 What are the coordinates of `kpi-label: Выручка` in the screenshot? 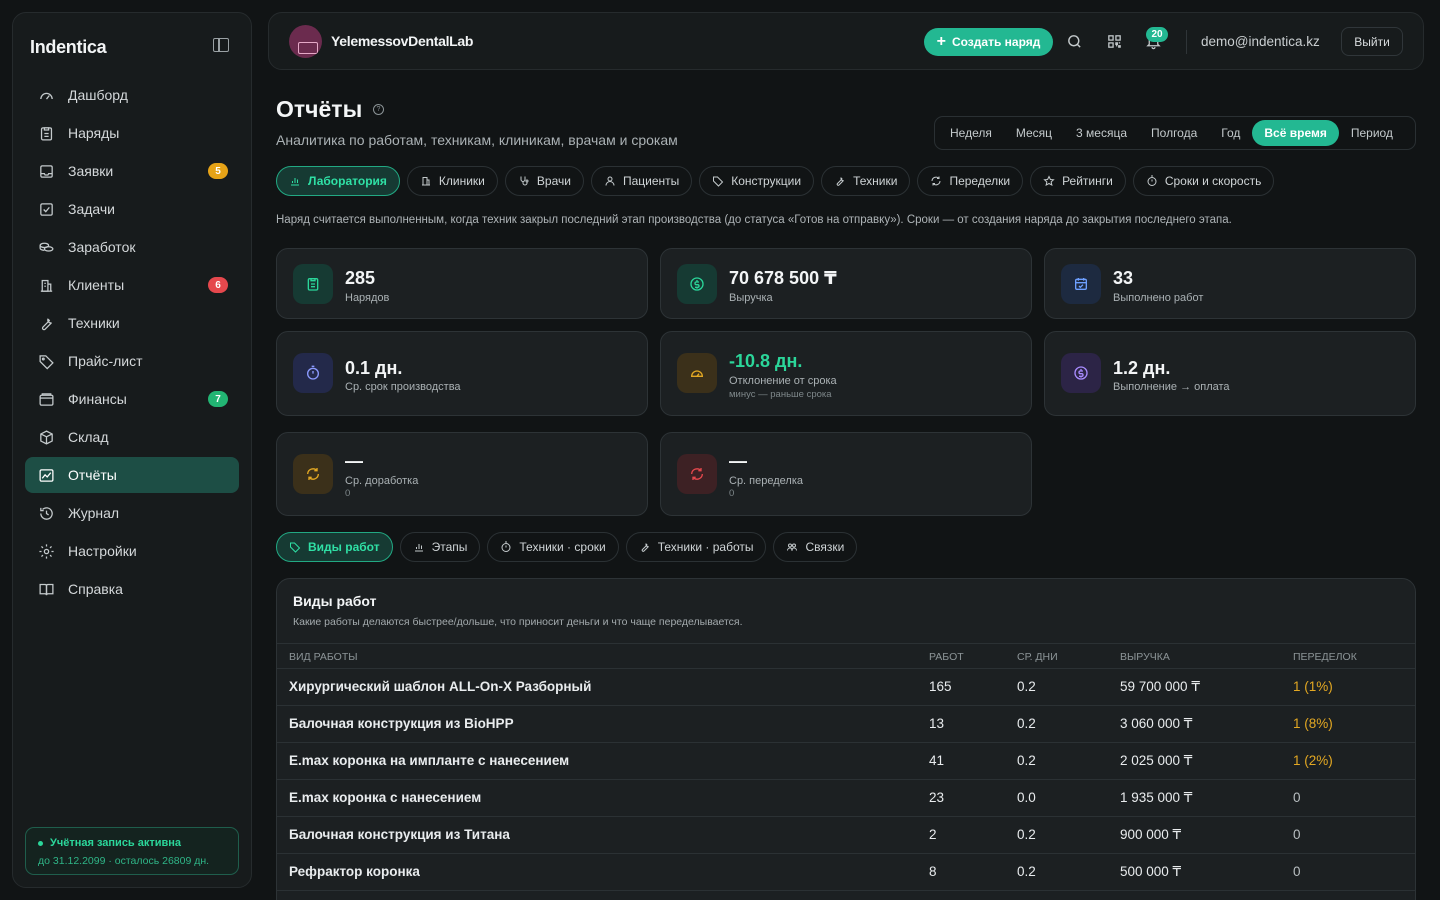 It's located at (751, 298).